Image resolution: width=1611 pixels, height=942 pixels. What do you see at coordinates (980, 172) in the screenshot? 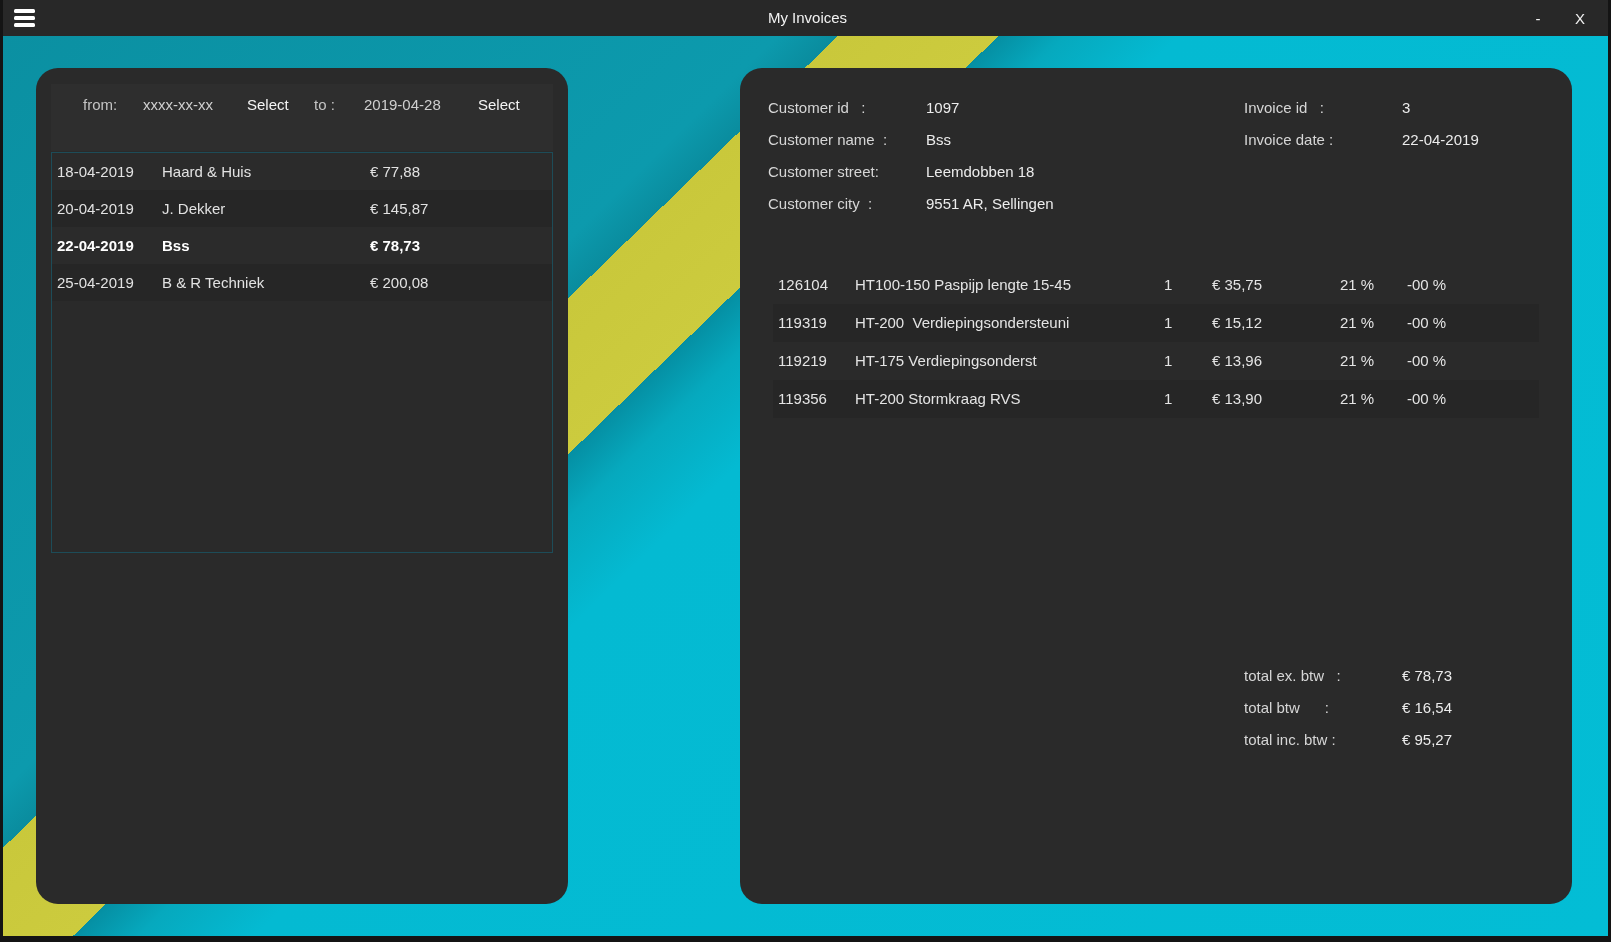
I see `field-value: Leemdobben 18` at bounding box center [980, 172].